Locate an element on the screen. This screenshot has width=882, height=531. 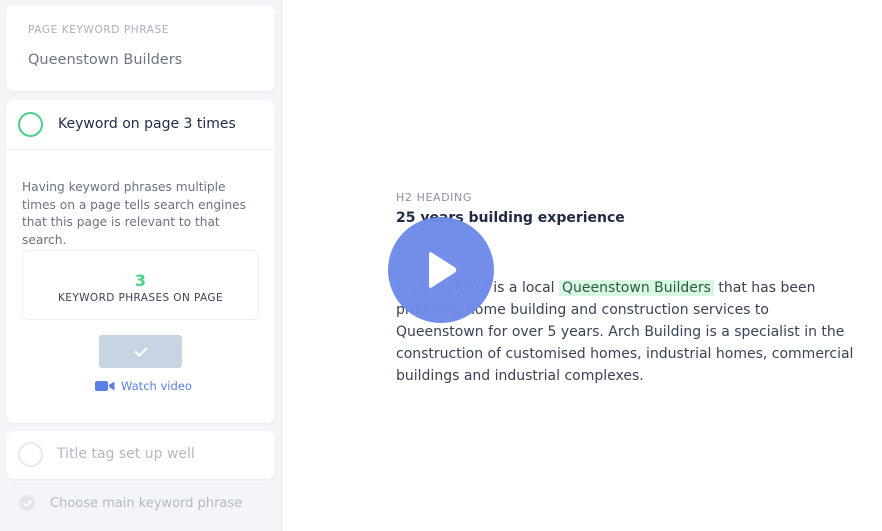
completed-check-icon is located at coordinates (27, 503).